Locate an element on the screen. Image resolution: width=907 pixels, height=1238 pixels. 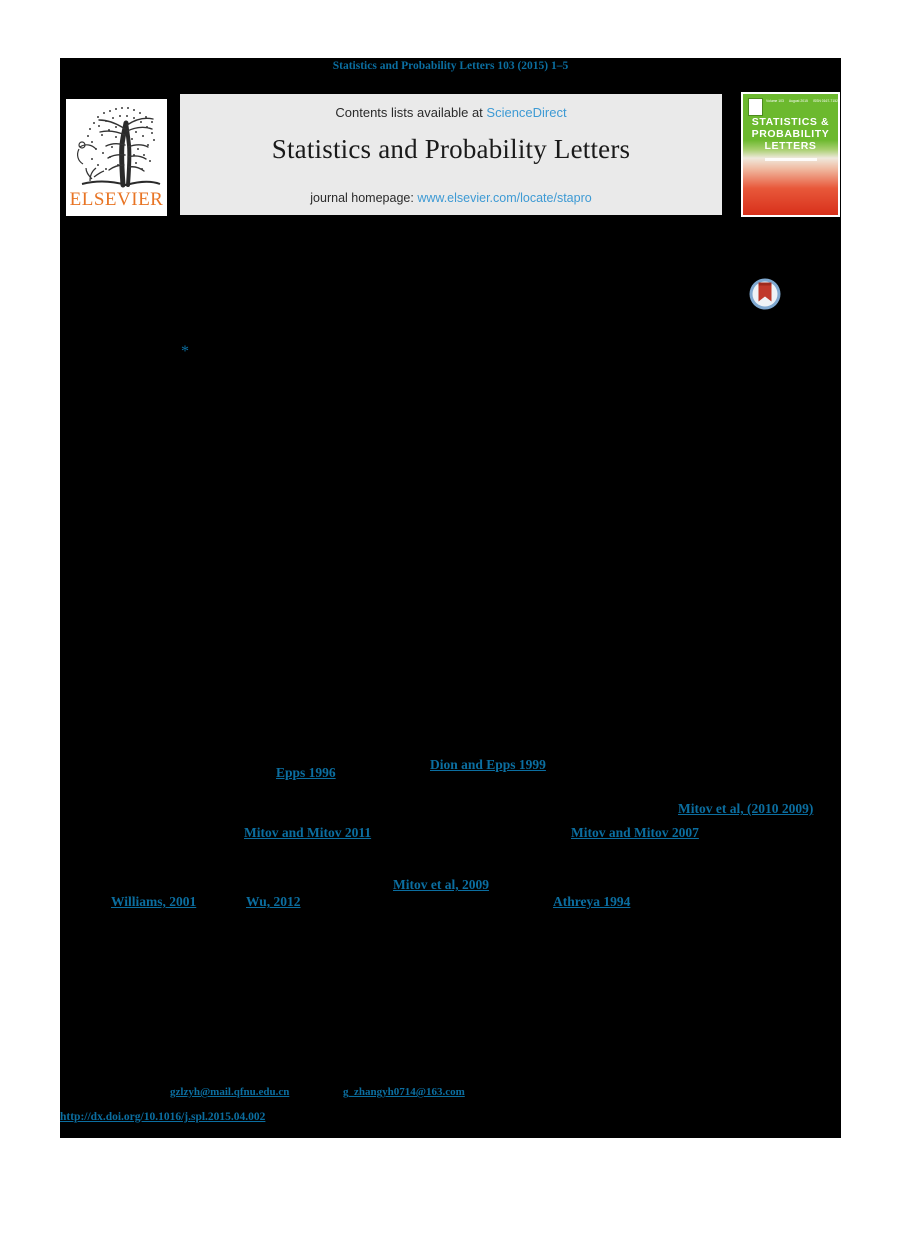
elsevier-logo: ELSEVIER is located at coordinates (116, 157).